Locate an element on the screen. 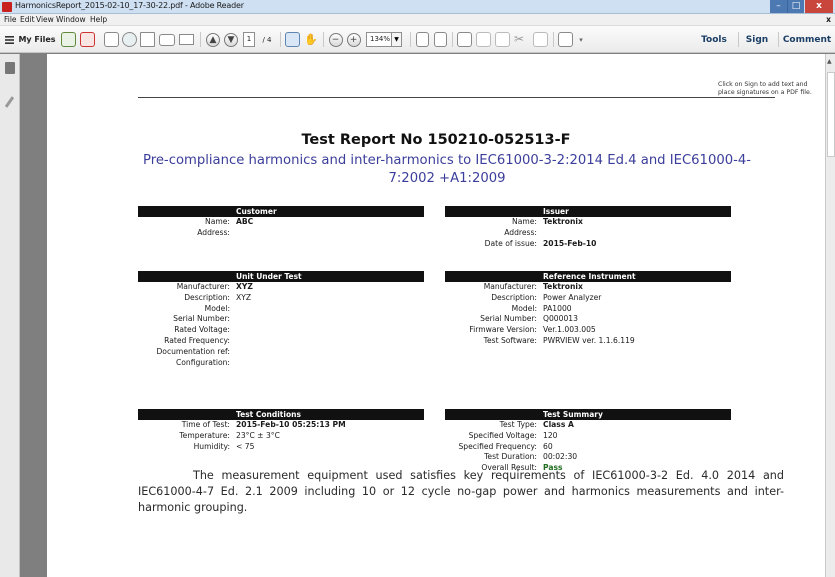 The width and height of the screenshot is (835, 577). field-value: 60 is located at coordinates (548, 446).